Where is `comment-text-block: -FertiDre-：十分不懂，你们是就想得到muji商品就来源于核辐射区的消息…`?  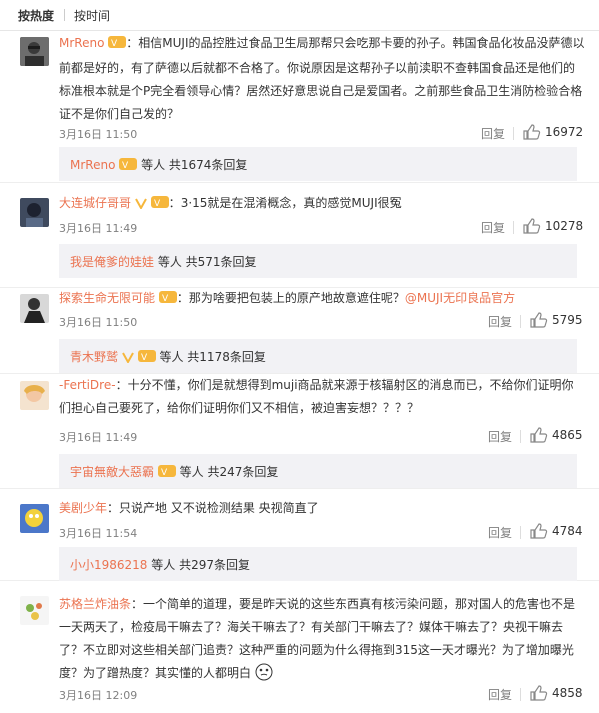 comment-text-block: -FertiDre-：十分不懂，你们是就想得到muji商品就来源于核辐射区的消息… is located at coordinates (316, 396).